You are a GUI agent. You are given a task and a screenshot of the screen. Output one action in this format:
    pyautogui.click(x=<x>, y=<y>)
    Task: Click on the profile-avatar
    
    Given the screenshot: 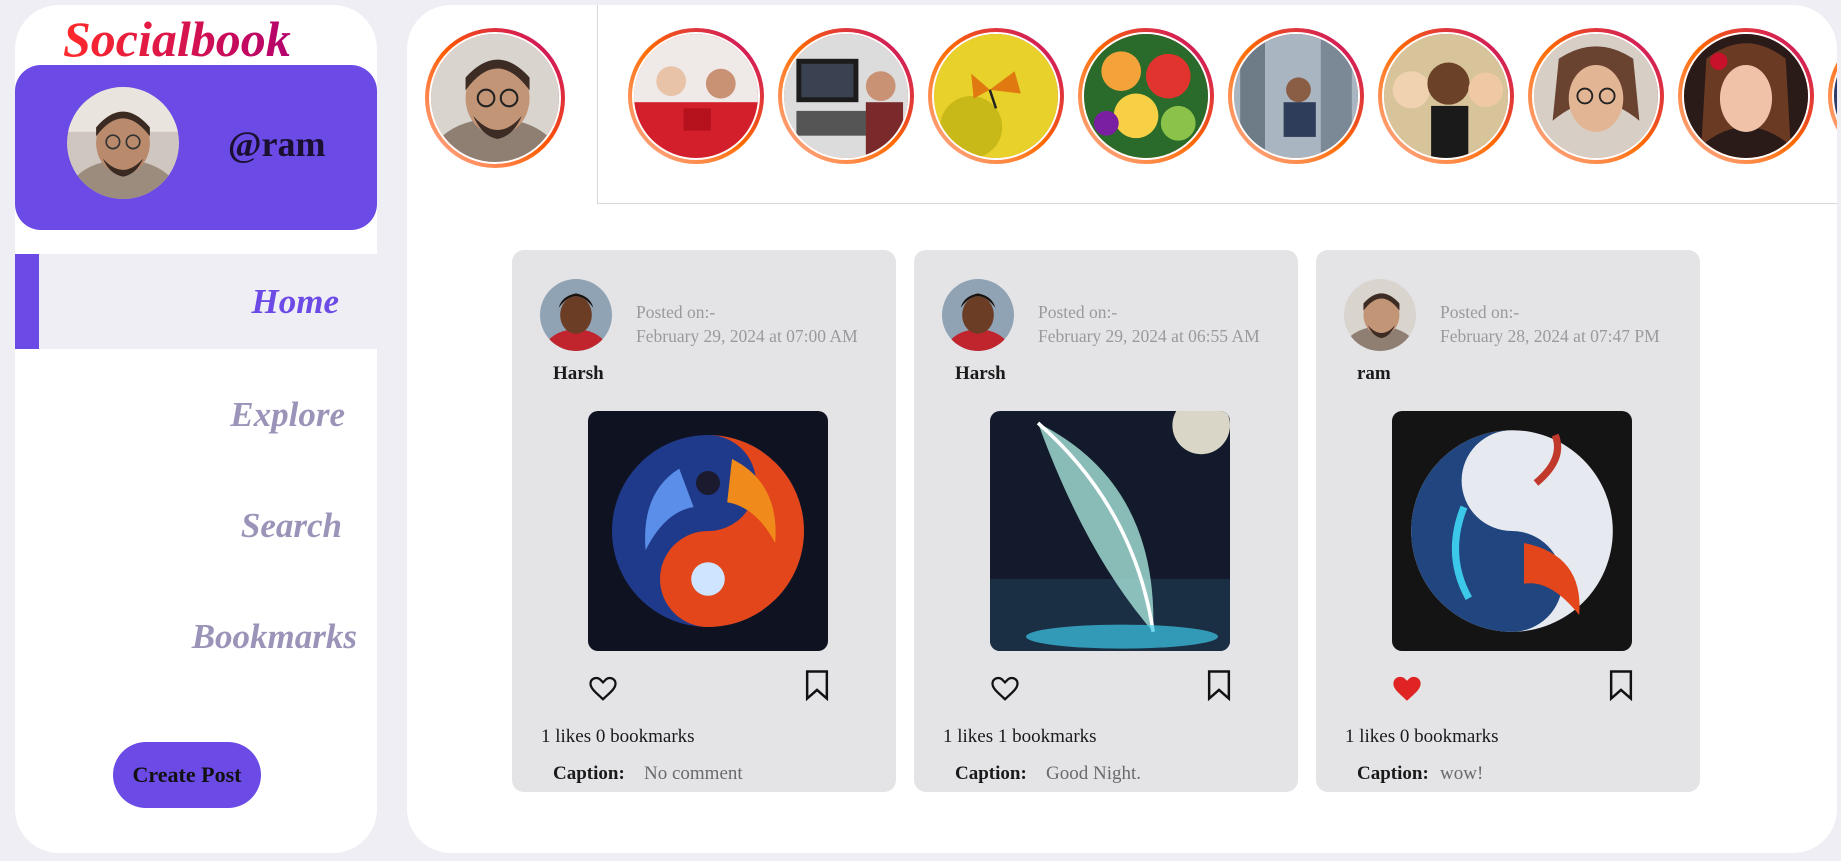 What is the action you would take?
    pyautogui.click(x=123, y=143)
    